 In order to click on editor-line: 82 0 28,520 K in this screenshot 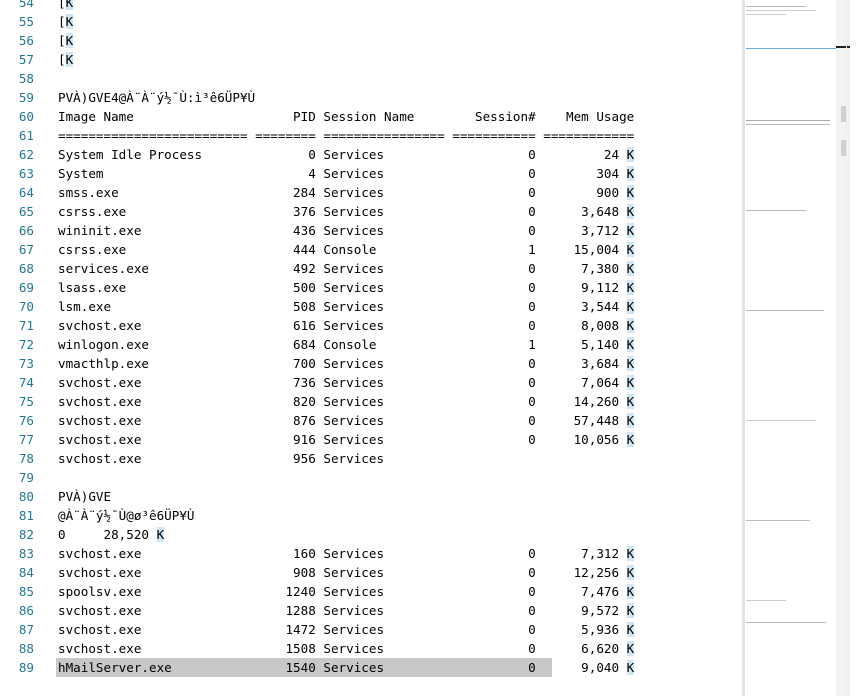, I will do `click(371, 534)`.